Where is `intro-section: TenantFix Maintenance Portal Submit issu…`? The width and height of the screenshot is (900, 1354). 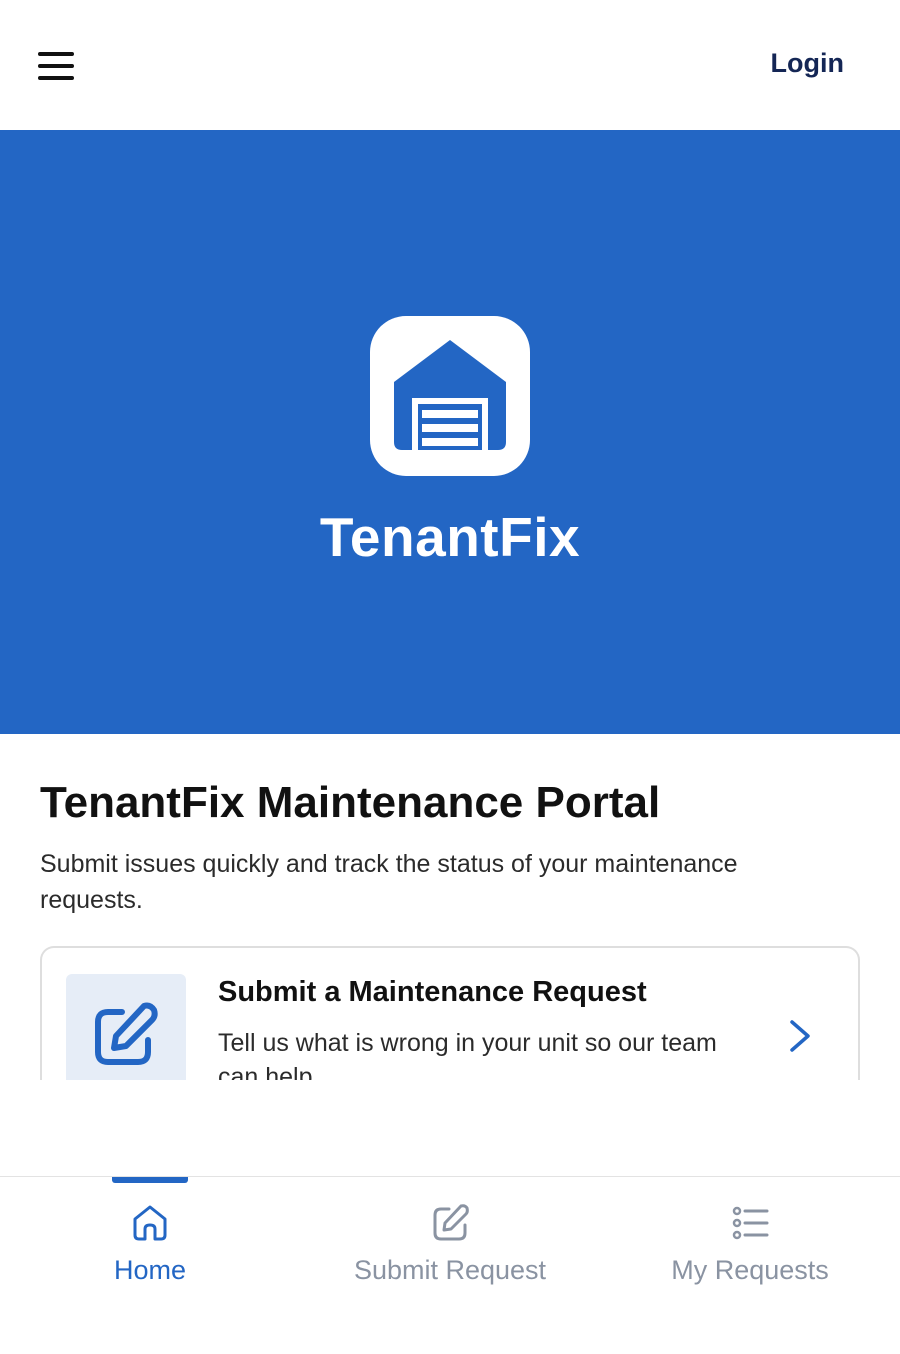
intro-section: TenantFix Maintenance Portal Submit issu… is located at coordinates (450, 847).